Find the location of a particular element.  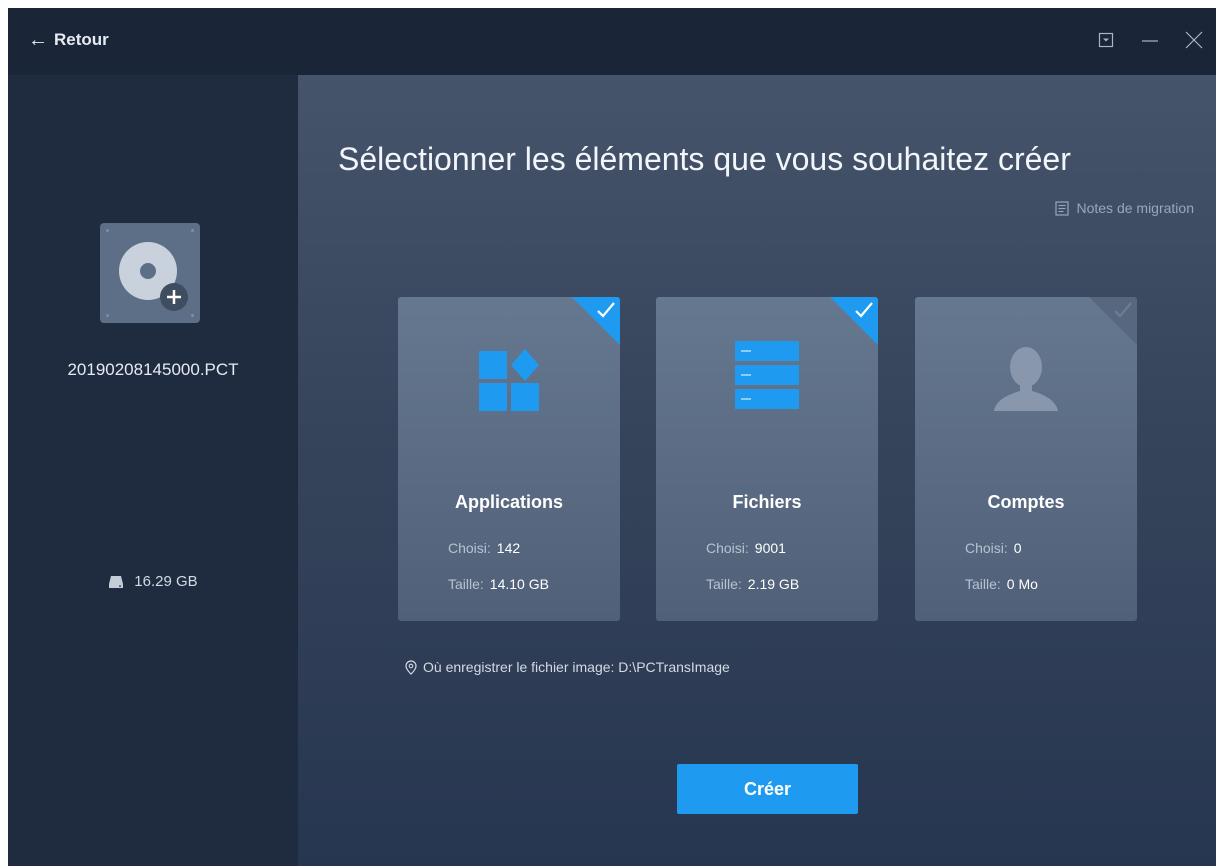

disk-image-add-icon is located at coordinates (153, 276).